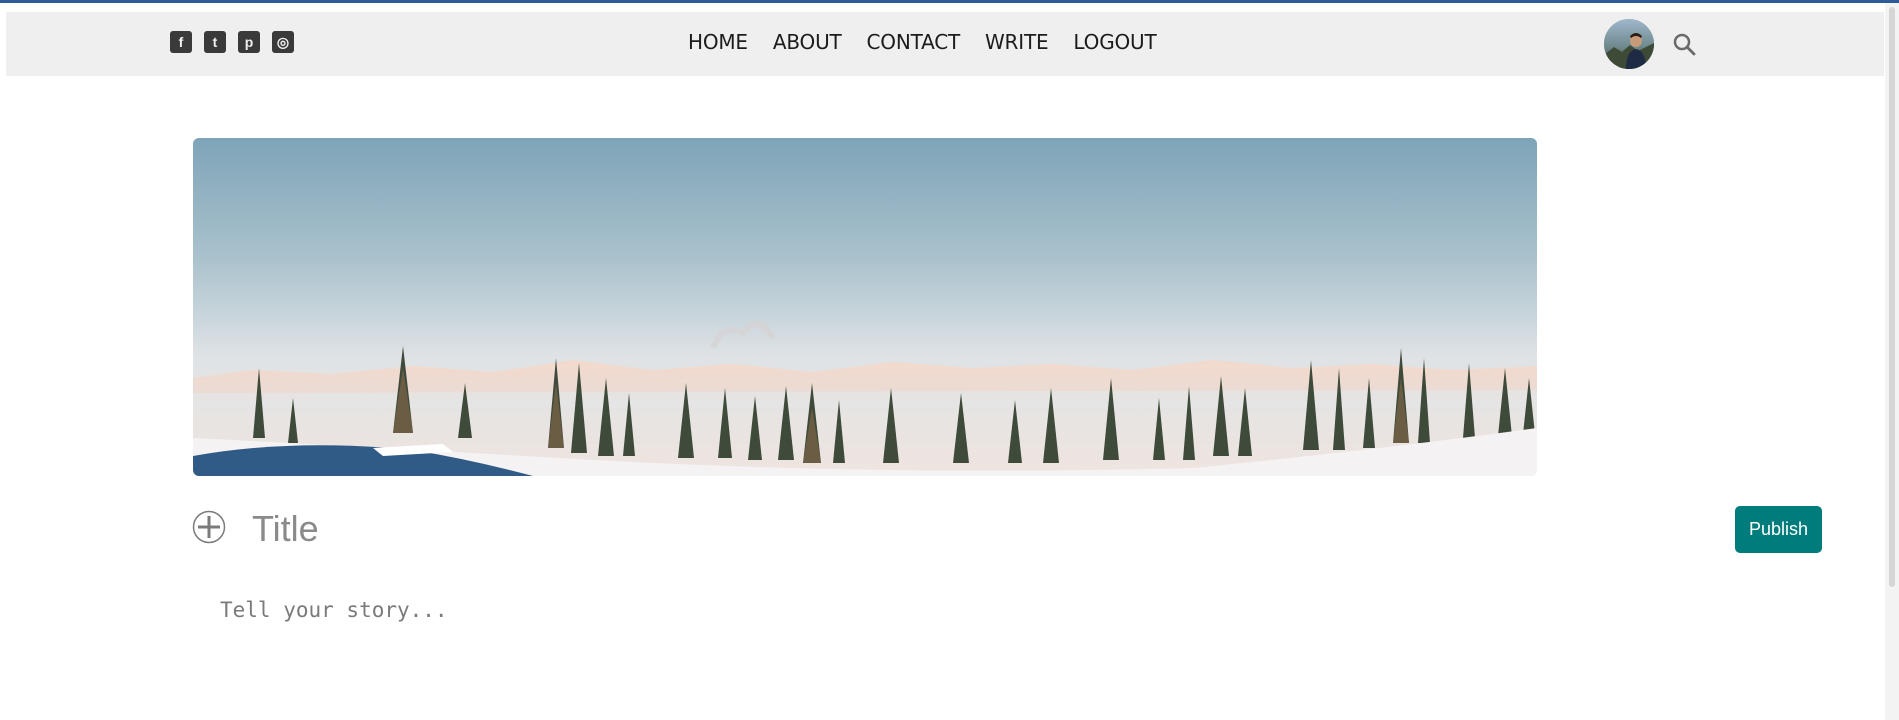  I want to click on nav-contact-link: CONTACT, so click(914, 42).